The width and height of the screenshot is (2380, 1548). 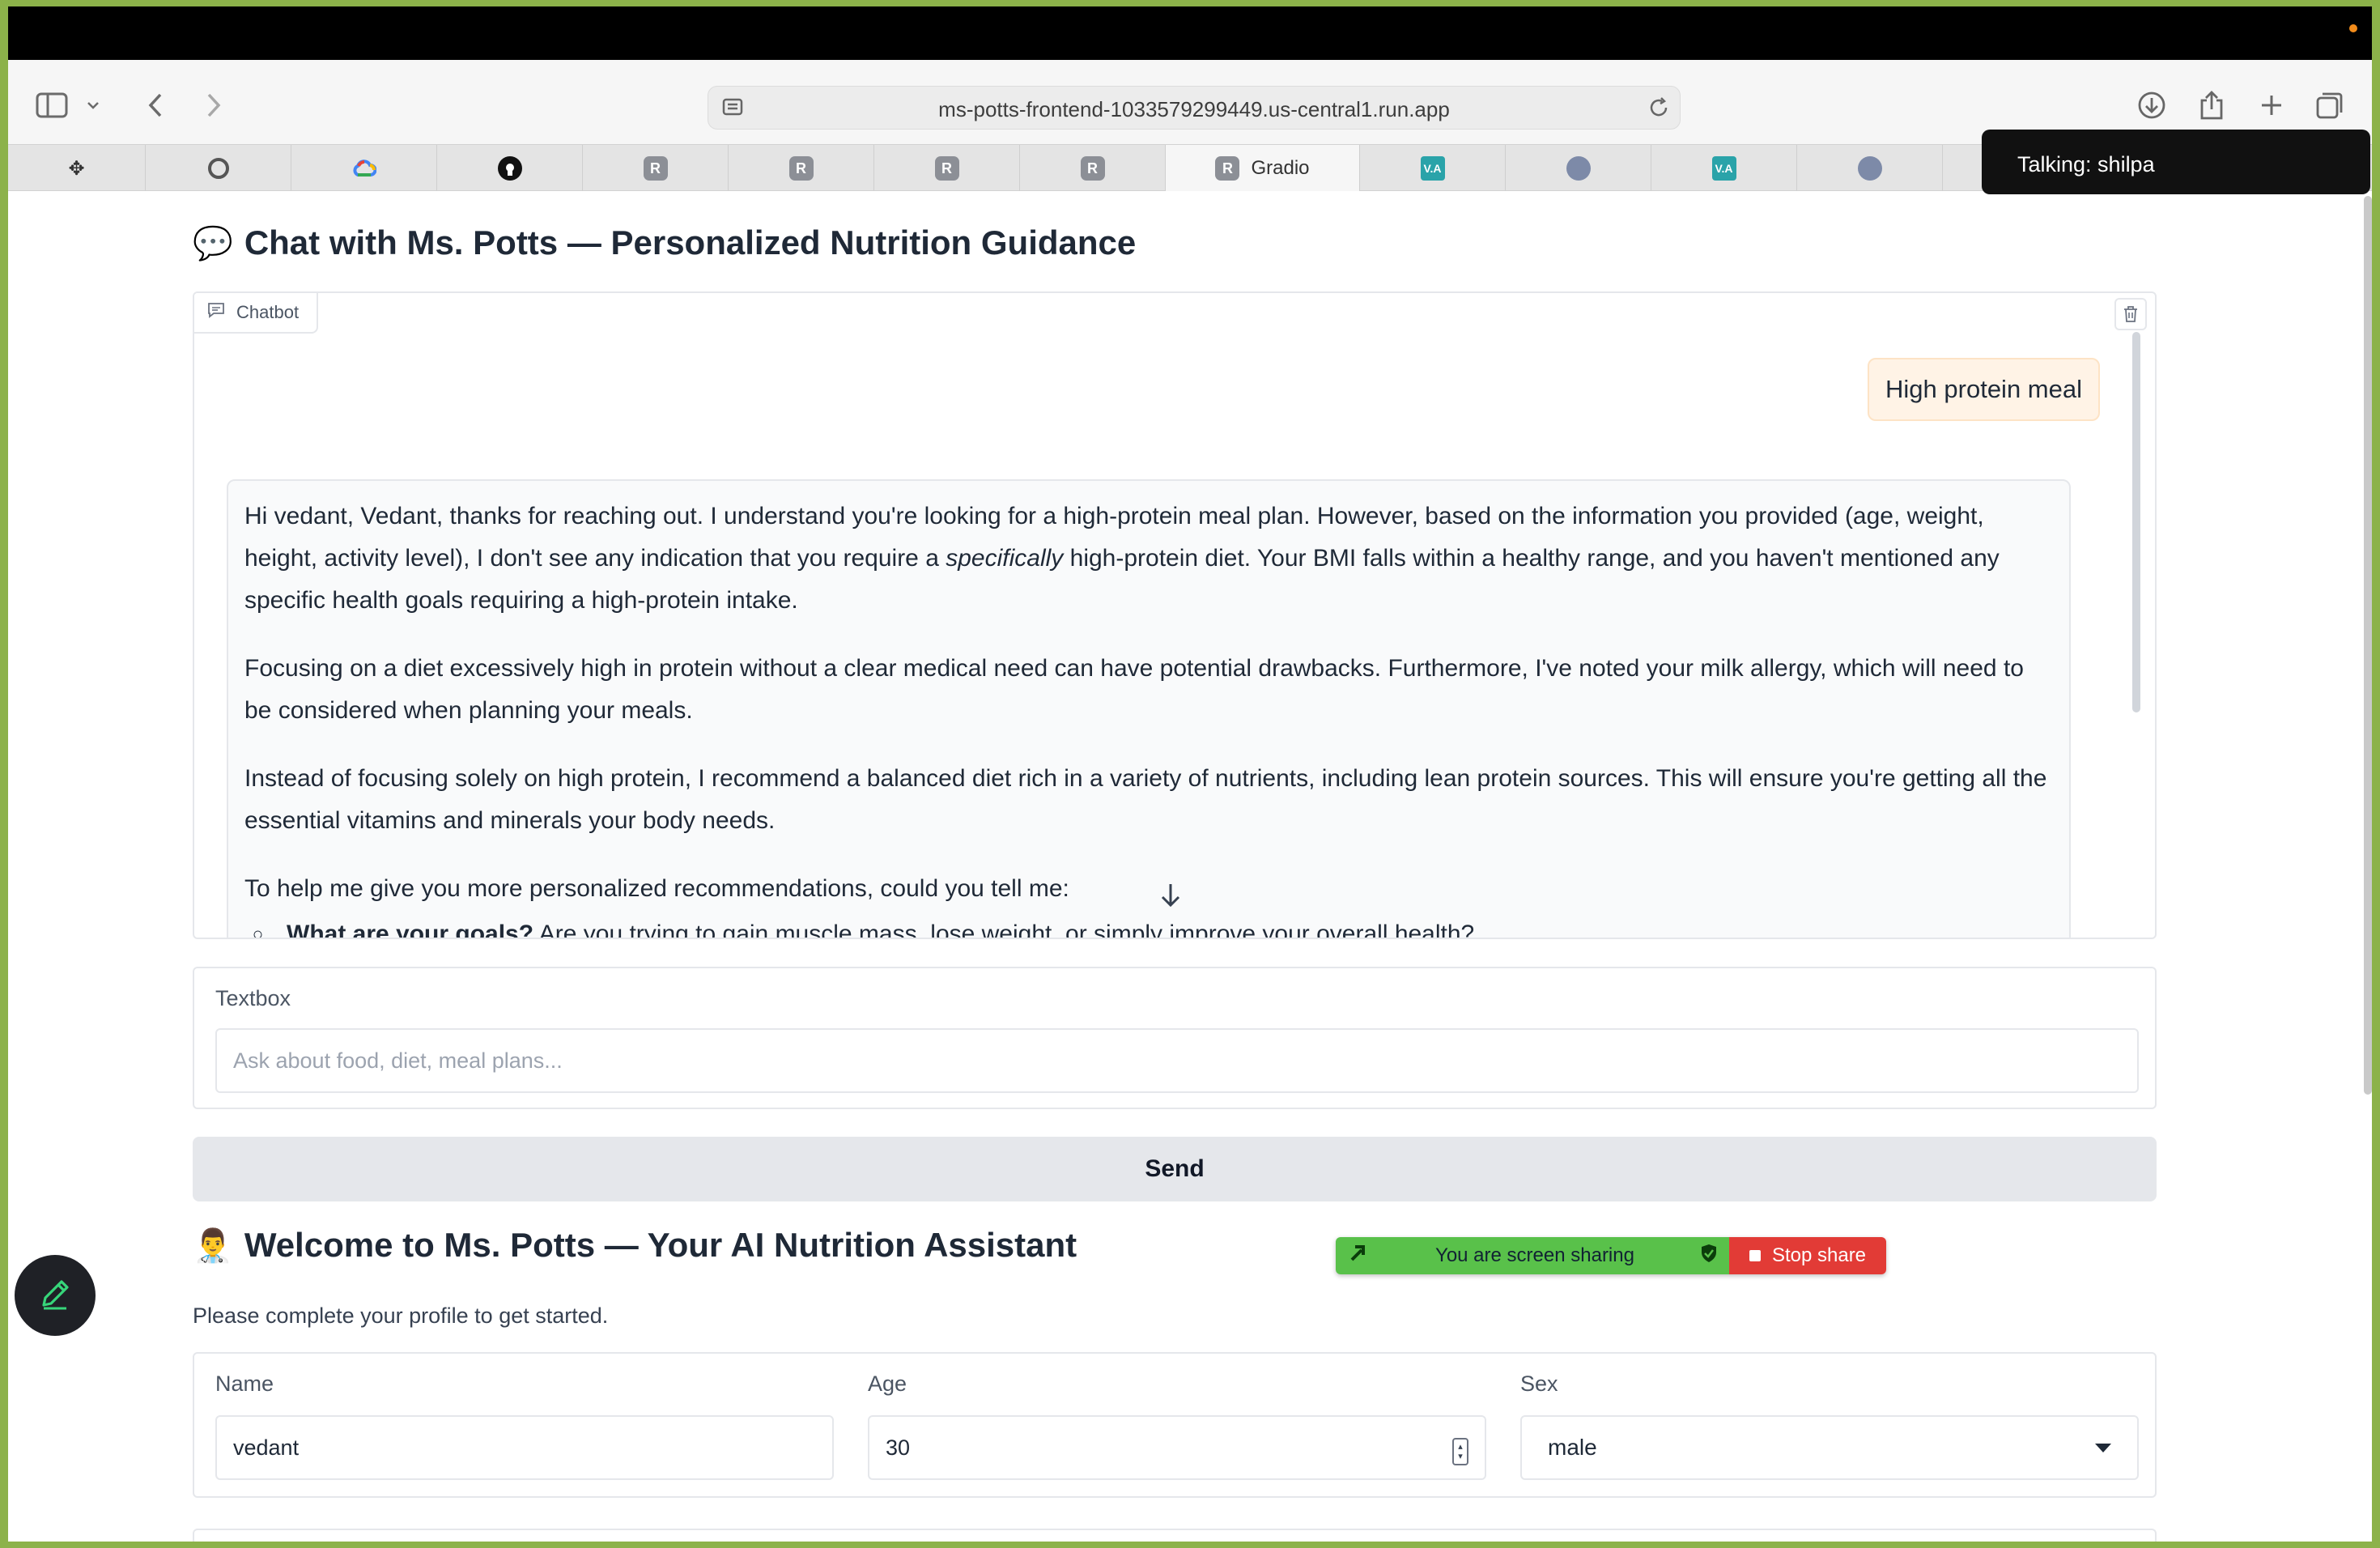 I want to click on tab-7: R, so click(x=1093, y=168).